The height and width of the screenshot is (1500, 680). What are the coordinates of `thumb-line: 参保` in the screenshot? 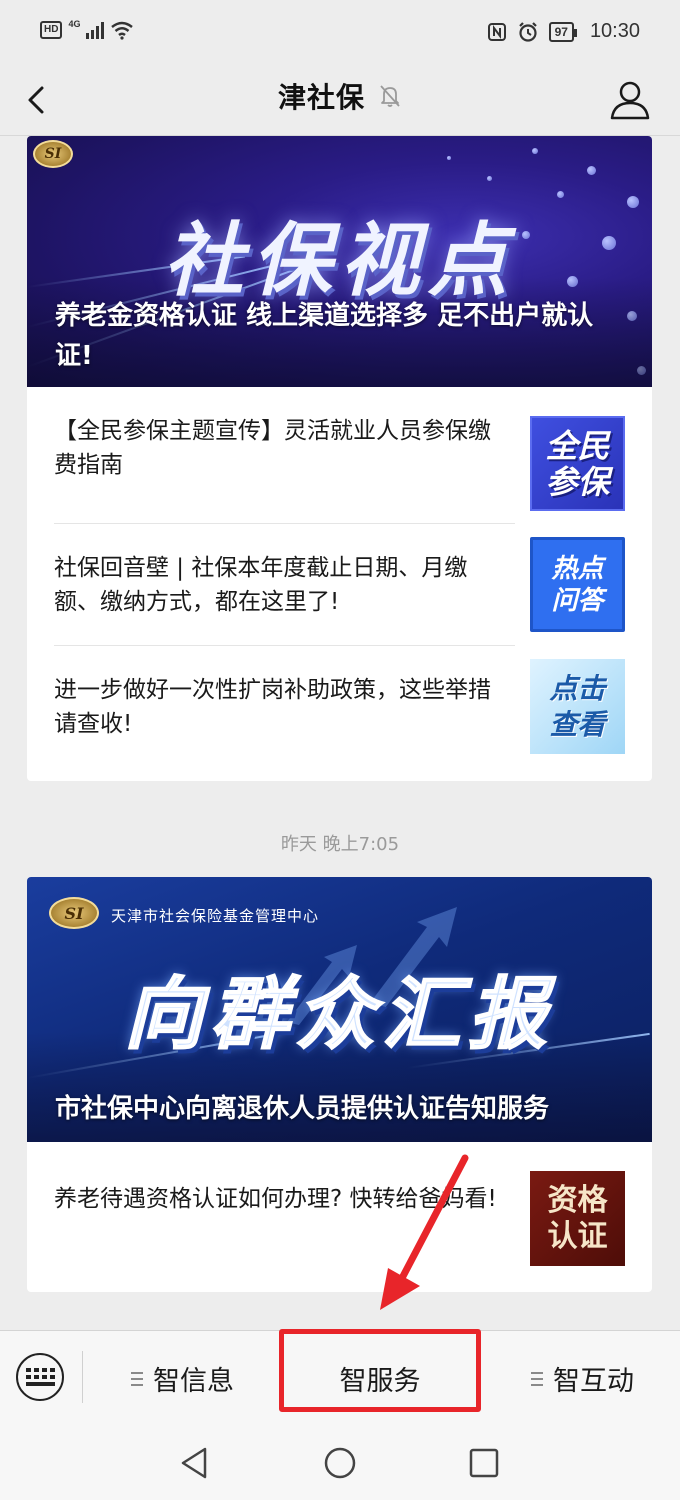 It's located at (577, 481).